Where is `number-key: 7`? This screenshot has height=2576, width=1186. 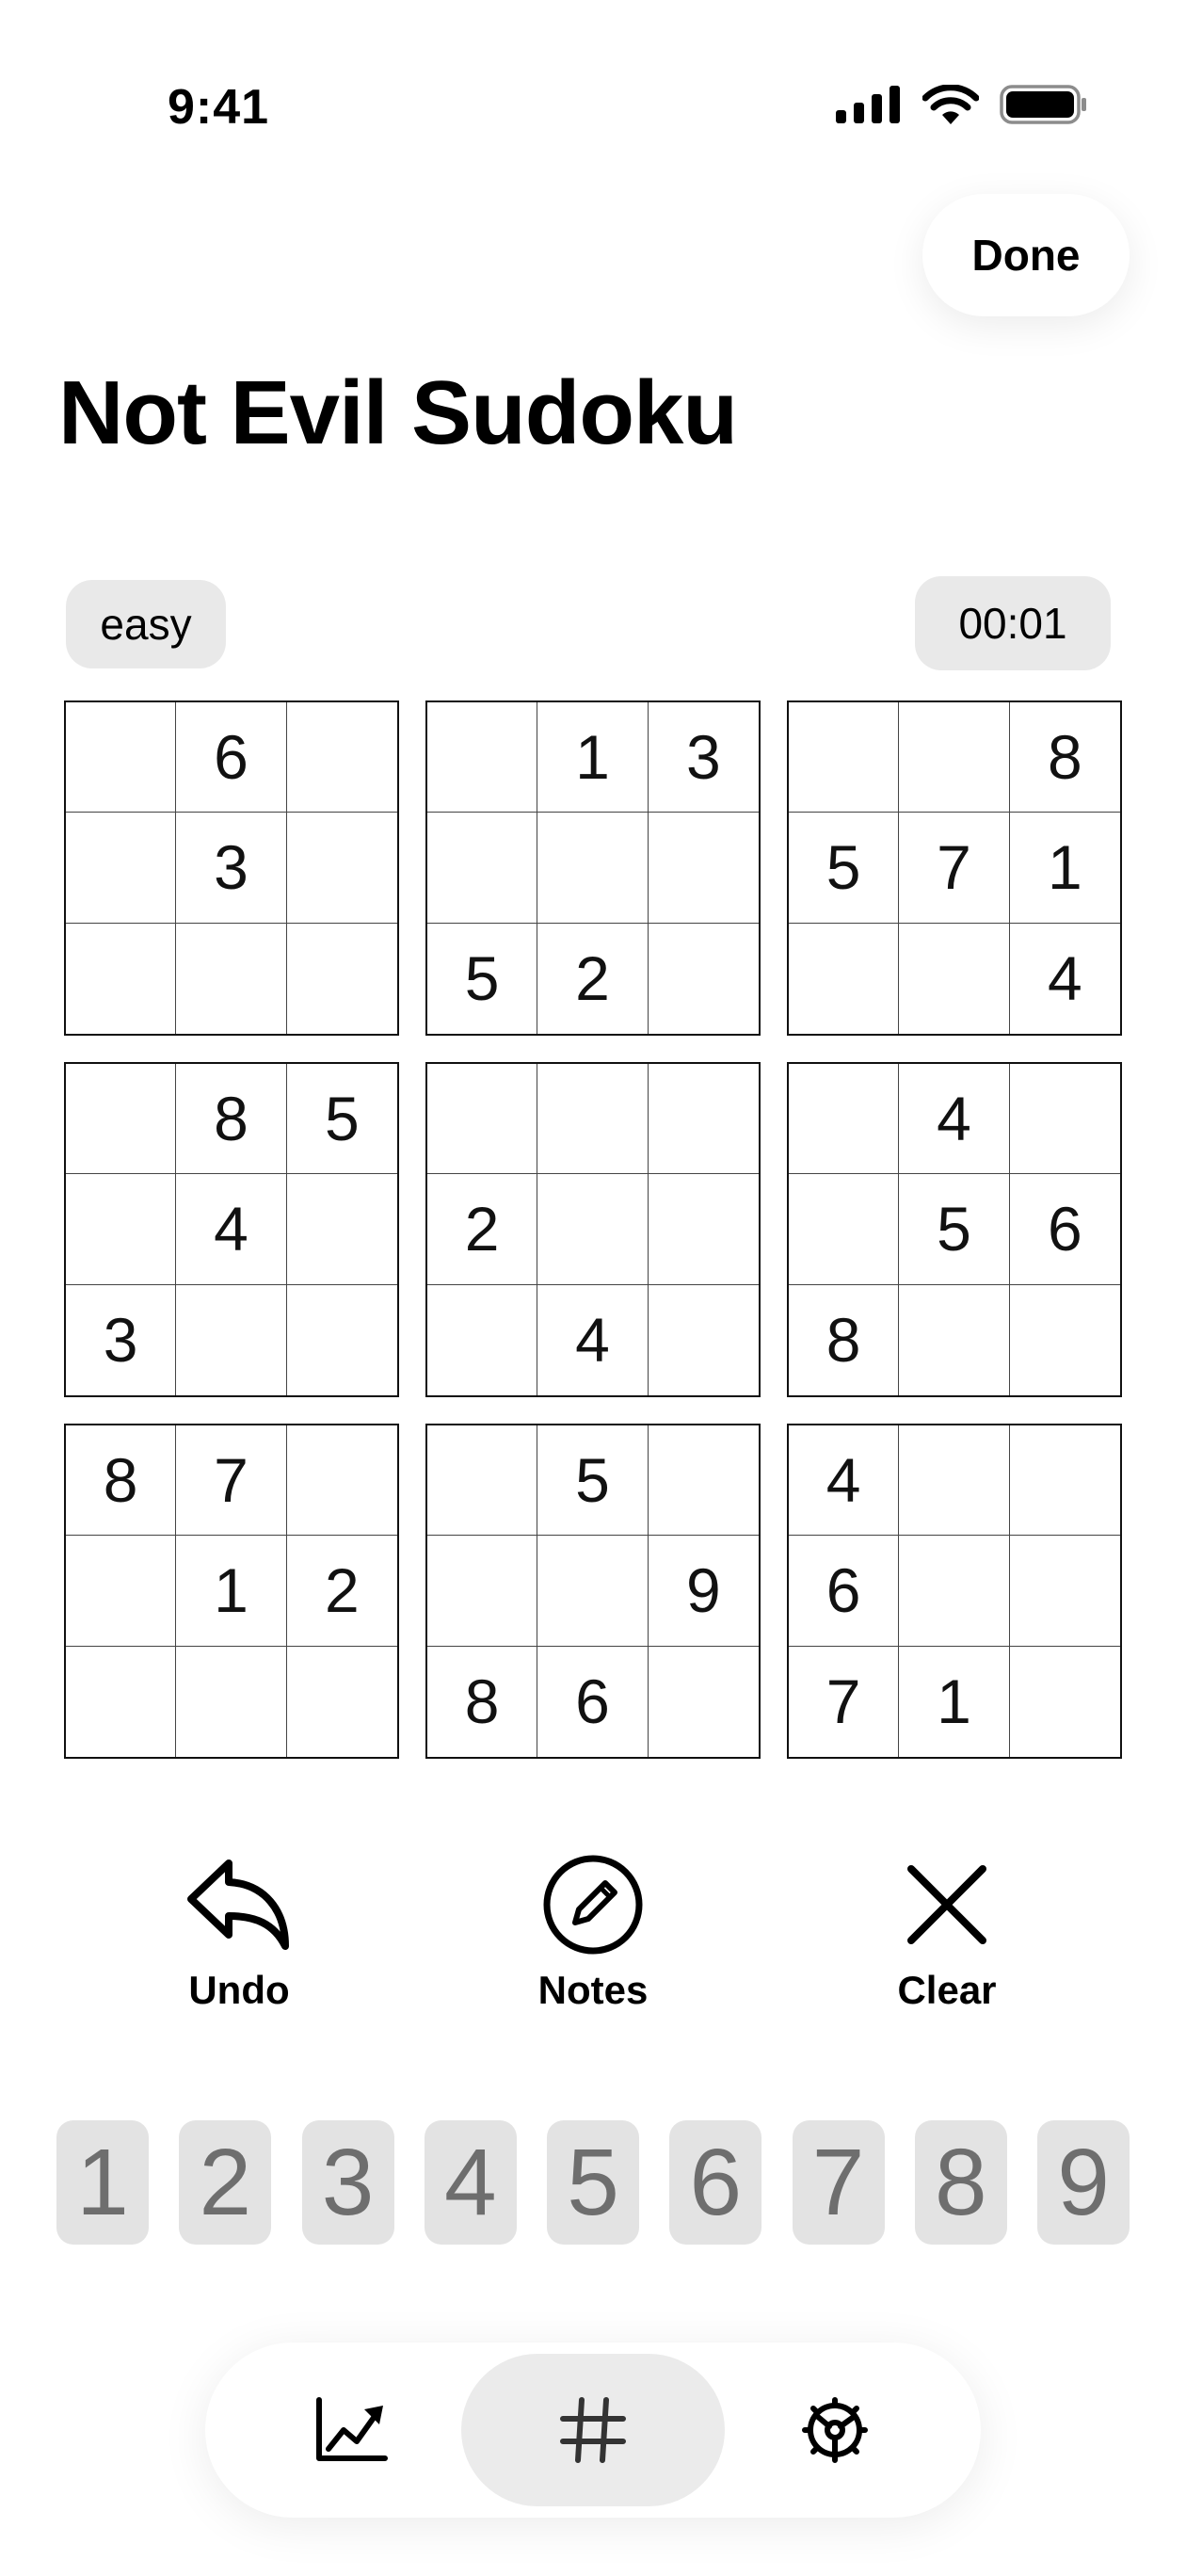
number-key: 7 is located at coordinates (838, 2182).